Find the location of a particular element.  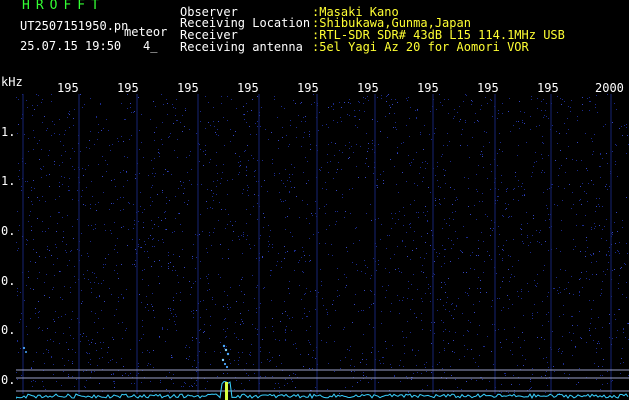

value-antenna: :5el Yagi Az 20 for Aomori VOR is located at coordinates (420, 47).